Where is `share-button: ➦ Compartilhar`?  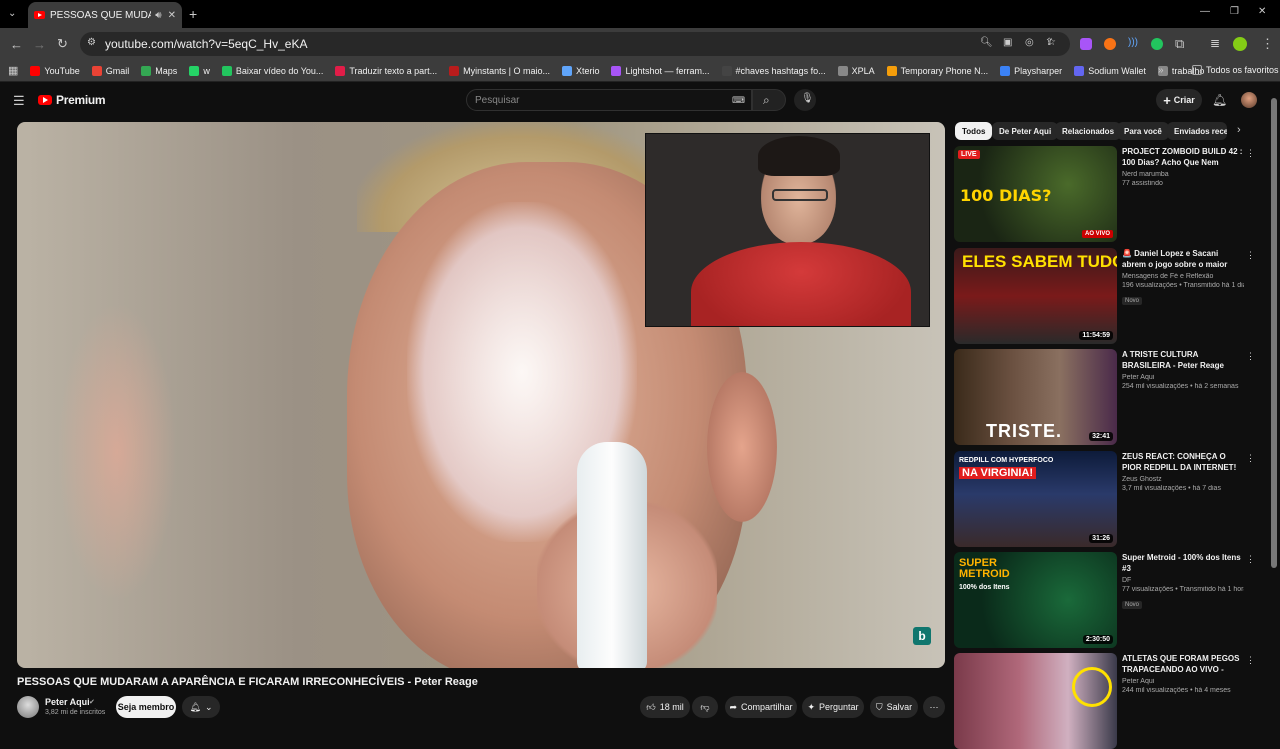 share-button: ➦ Compartilhar is located at coordinates (761, 707).